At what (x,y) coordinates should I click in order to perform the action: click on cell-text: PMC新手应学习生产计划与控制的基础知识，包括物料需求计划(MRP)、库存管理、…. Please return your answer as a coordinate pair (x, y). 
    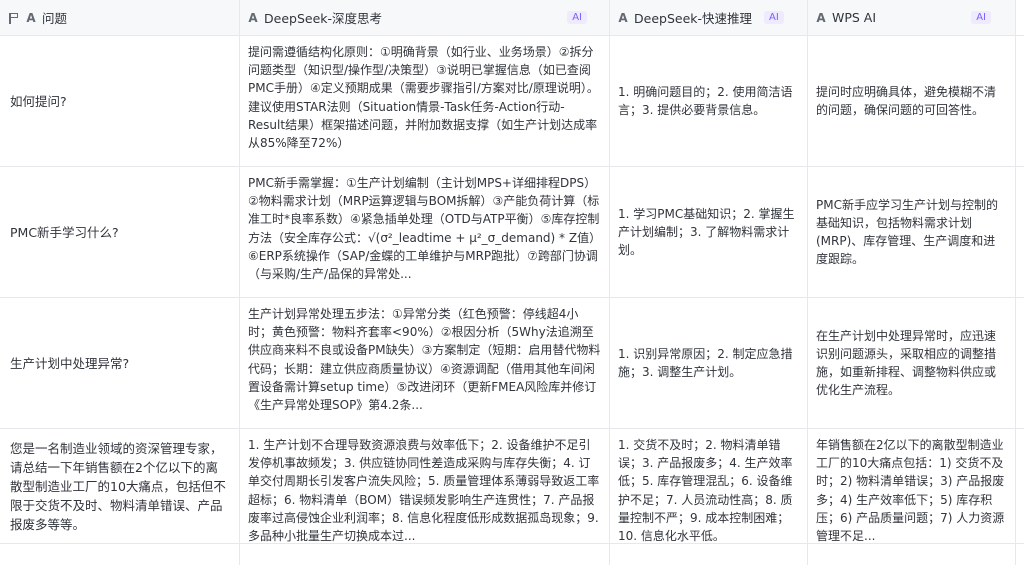
    Looking at the image, I should click on (907, 232).